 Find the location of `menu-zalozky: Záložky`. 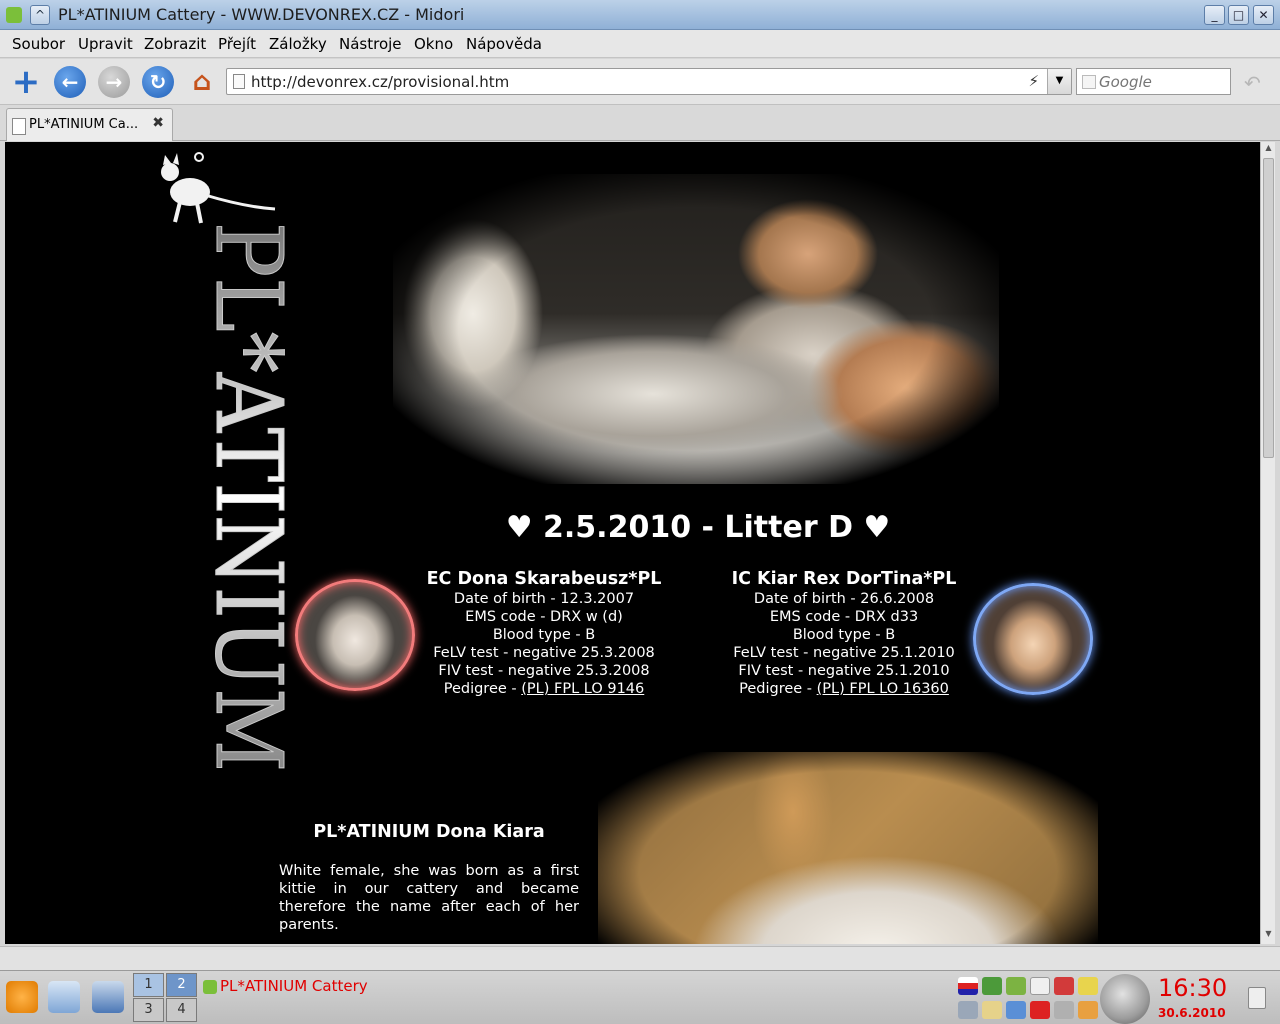

menu-zalozky: Záložky is located at coordinates (298, 44).